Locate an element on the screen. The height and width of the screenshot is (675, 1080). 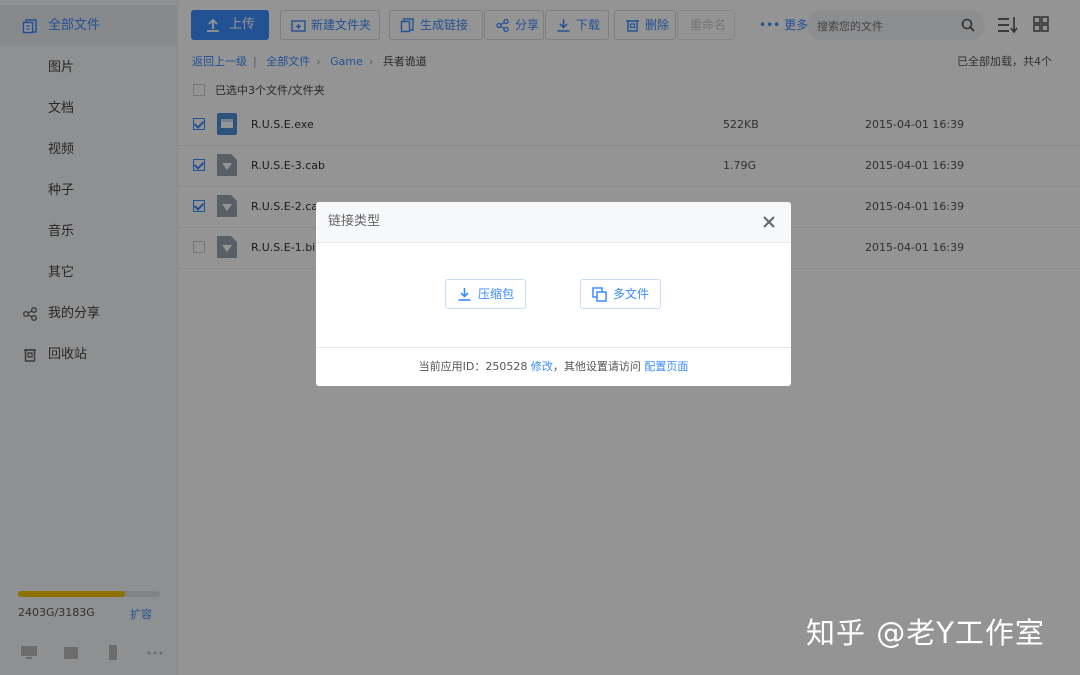
dialog-footer: 当前应用ID：250528 修改，其他设置请访问 配置页面 is located at coordinates (553, 367).